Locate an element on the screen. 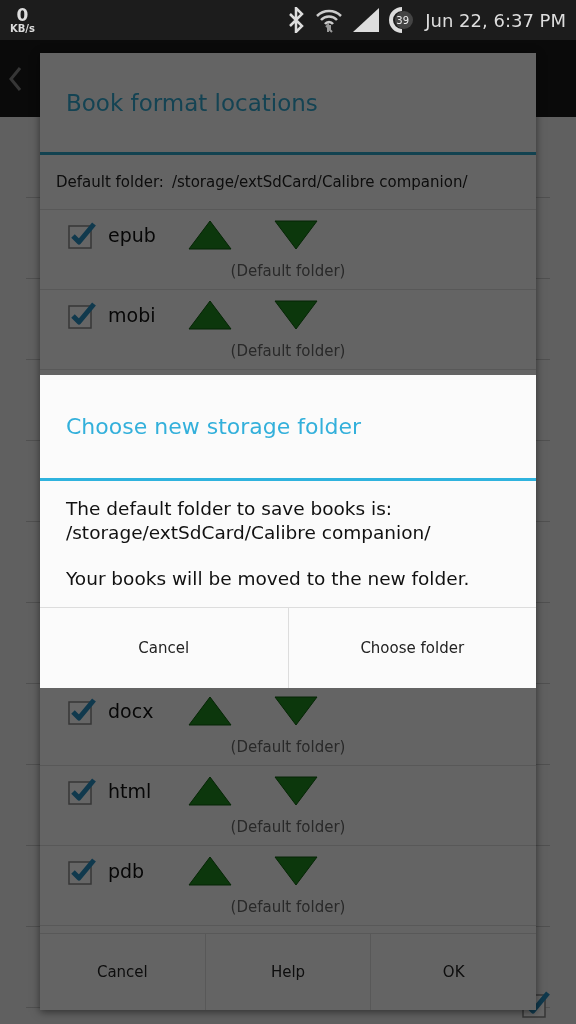 Image resolution: width=576 pixels, height=1024 pixels. format-name: html is located at coordinates (130, 791).